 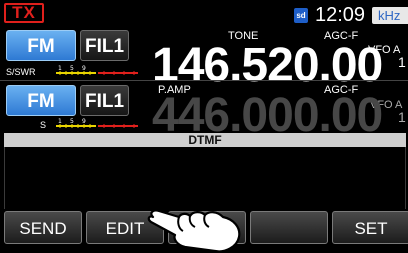 What do you see at coordinates (24, 13) in the screenshot?
I see `tx-indicator: TX` at bounding box center [24, 13].